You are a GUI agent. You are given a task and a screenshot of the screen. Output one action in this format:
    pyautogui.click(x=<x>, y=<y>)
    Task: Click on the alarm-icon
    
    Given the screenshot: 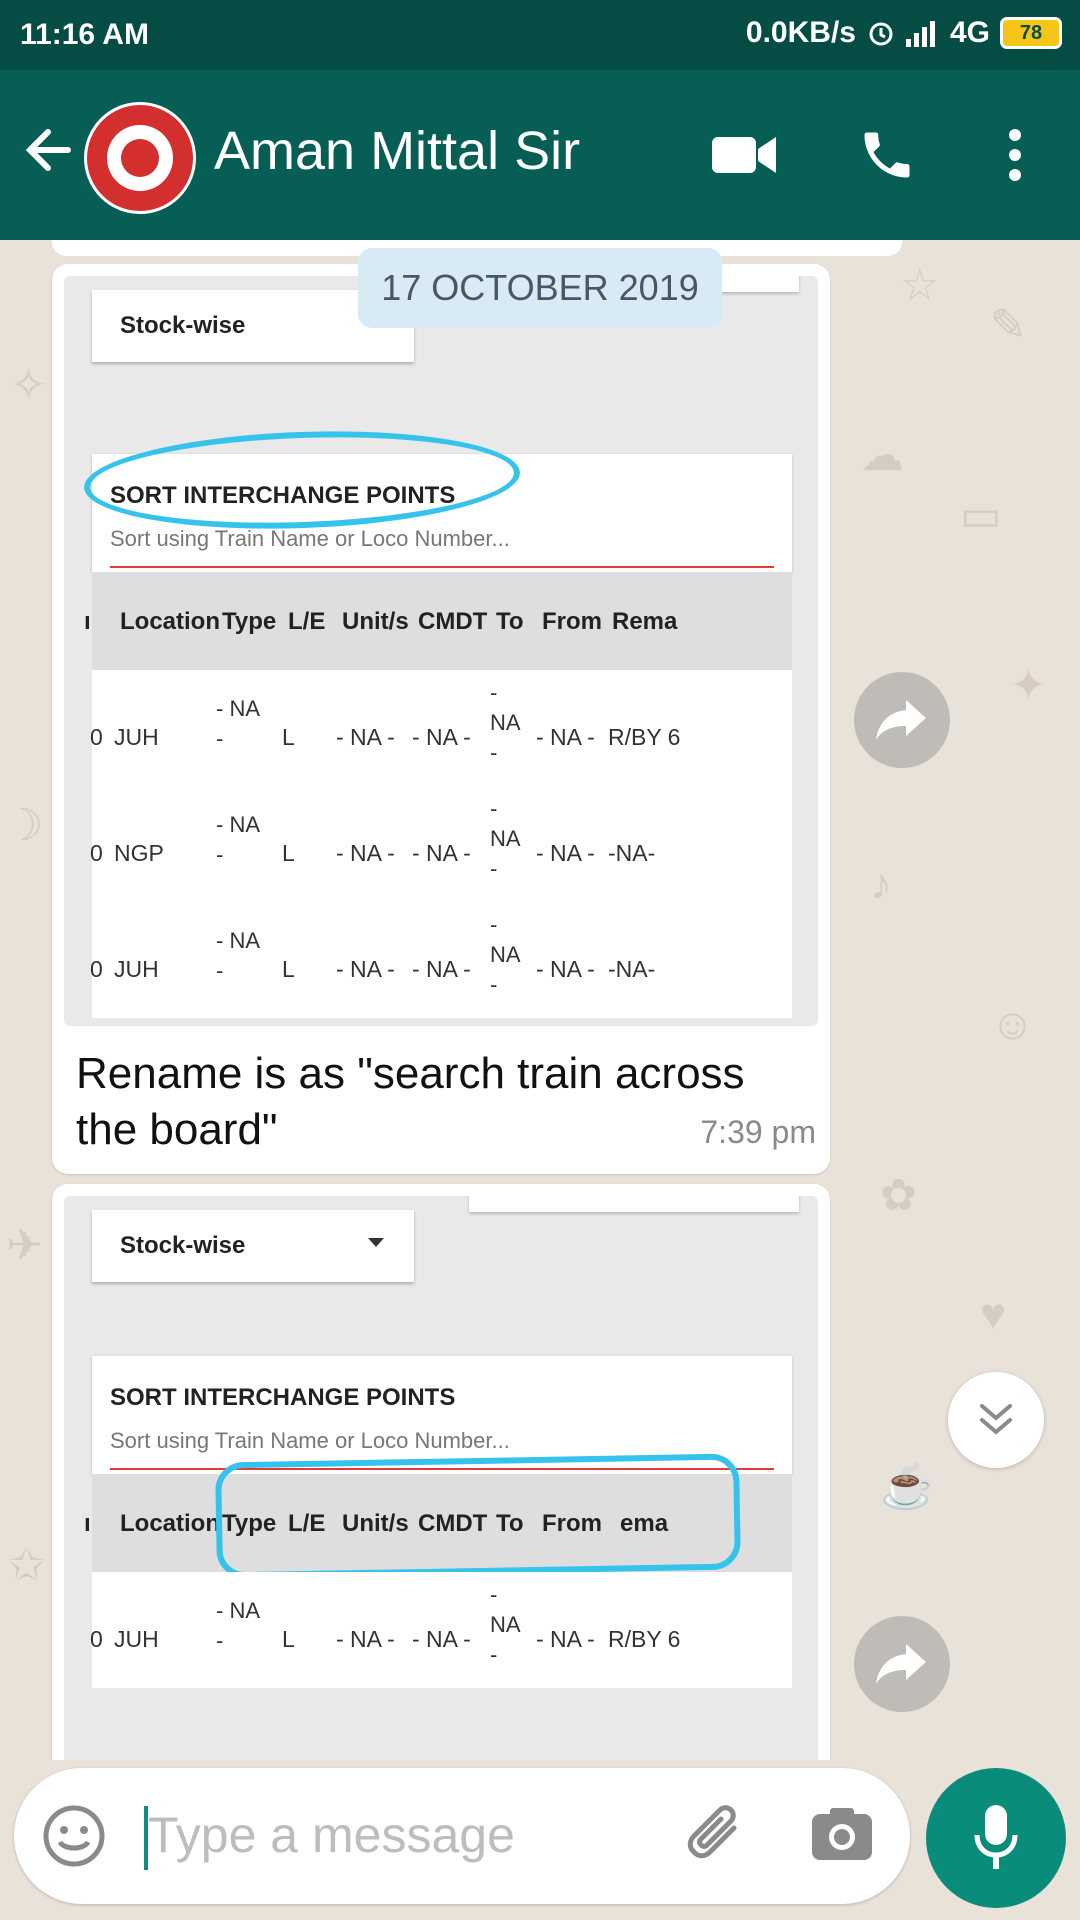 What is the action you would take?
    pyautogui.click(x=881, y=34)
    